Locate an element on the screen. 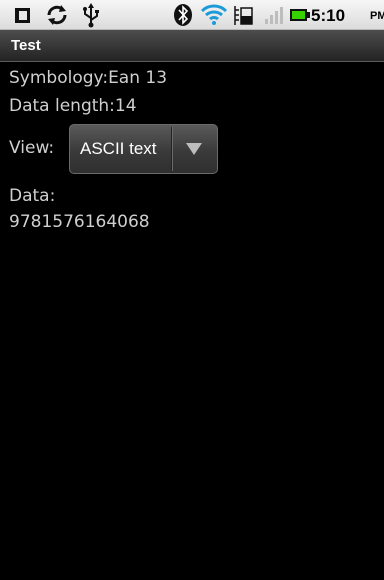 This screenshot has width=384, height=580. notification-icon is located at coordinates (22, 15).